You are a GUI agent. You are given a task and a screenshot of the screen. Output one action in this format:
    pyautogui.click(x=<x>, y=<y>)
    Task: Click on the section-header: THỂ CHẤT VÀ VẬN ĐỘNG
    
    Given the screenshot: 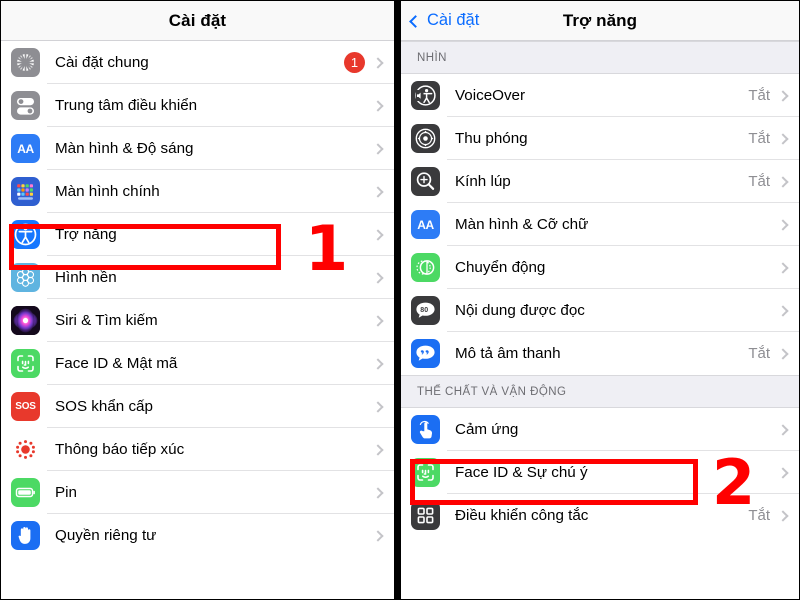 What is the action you would take?
    pyautogui.click(x=600, y=391)
    